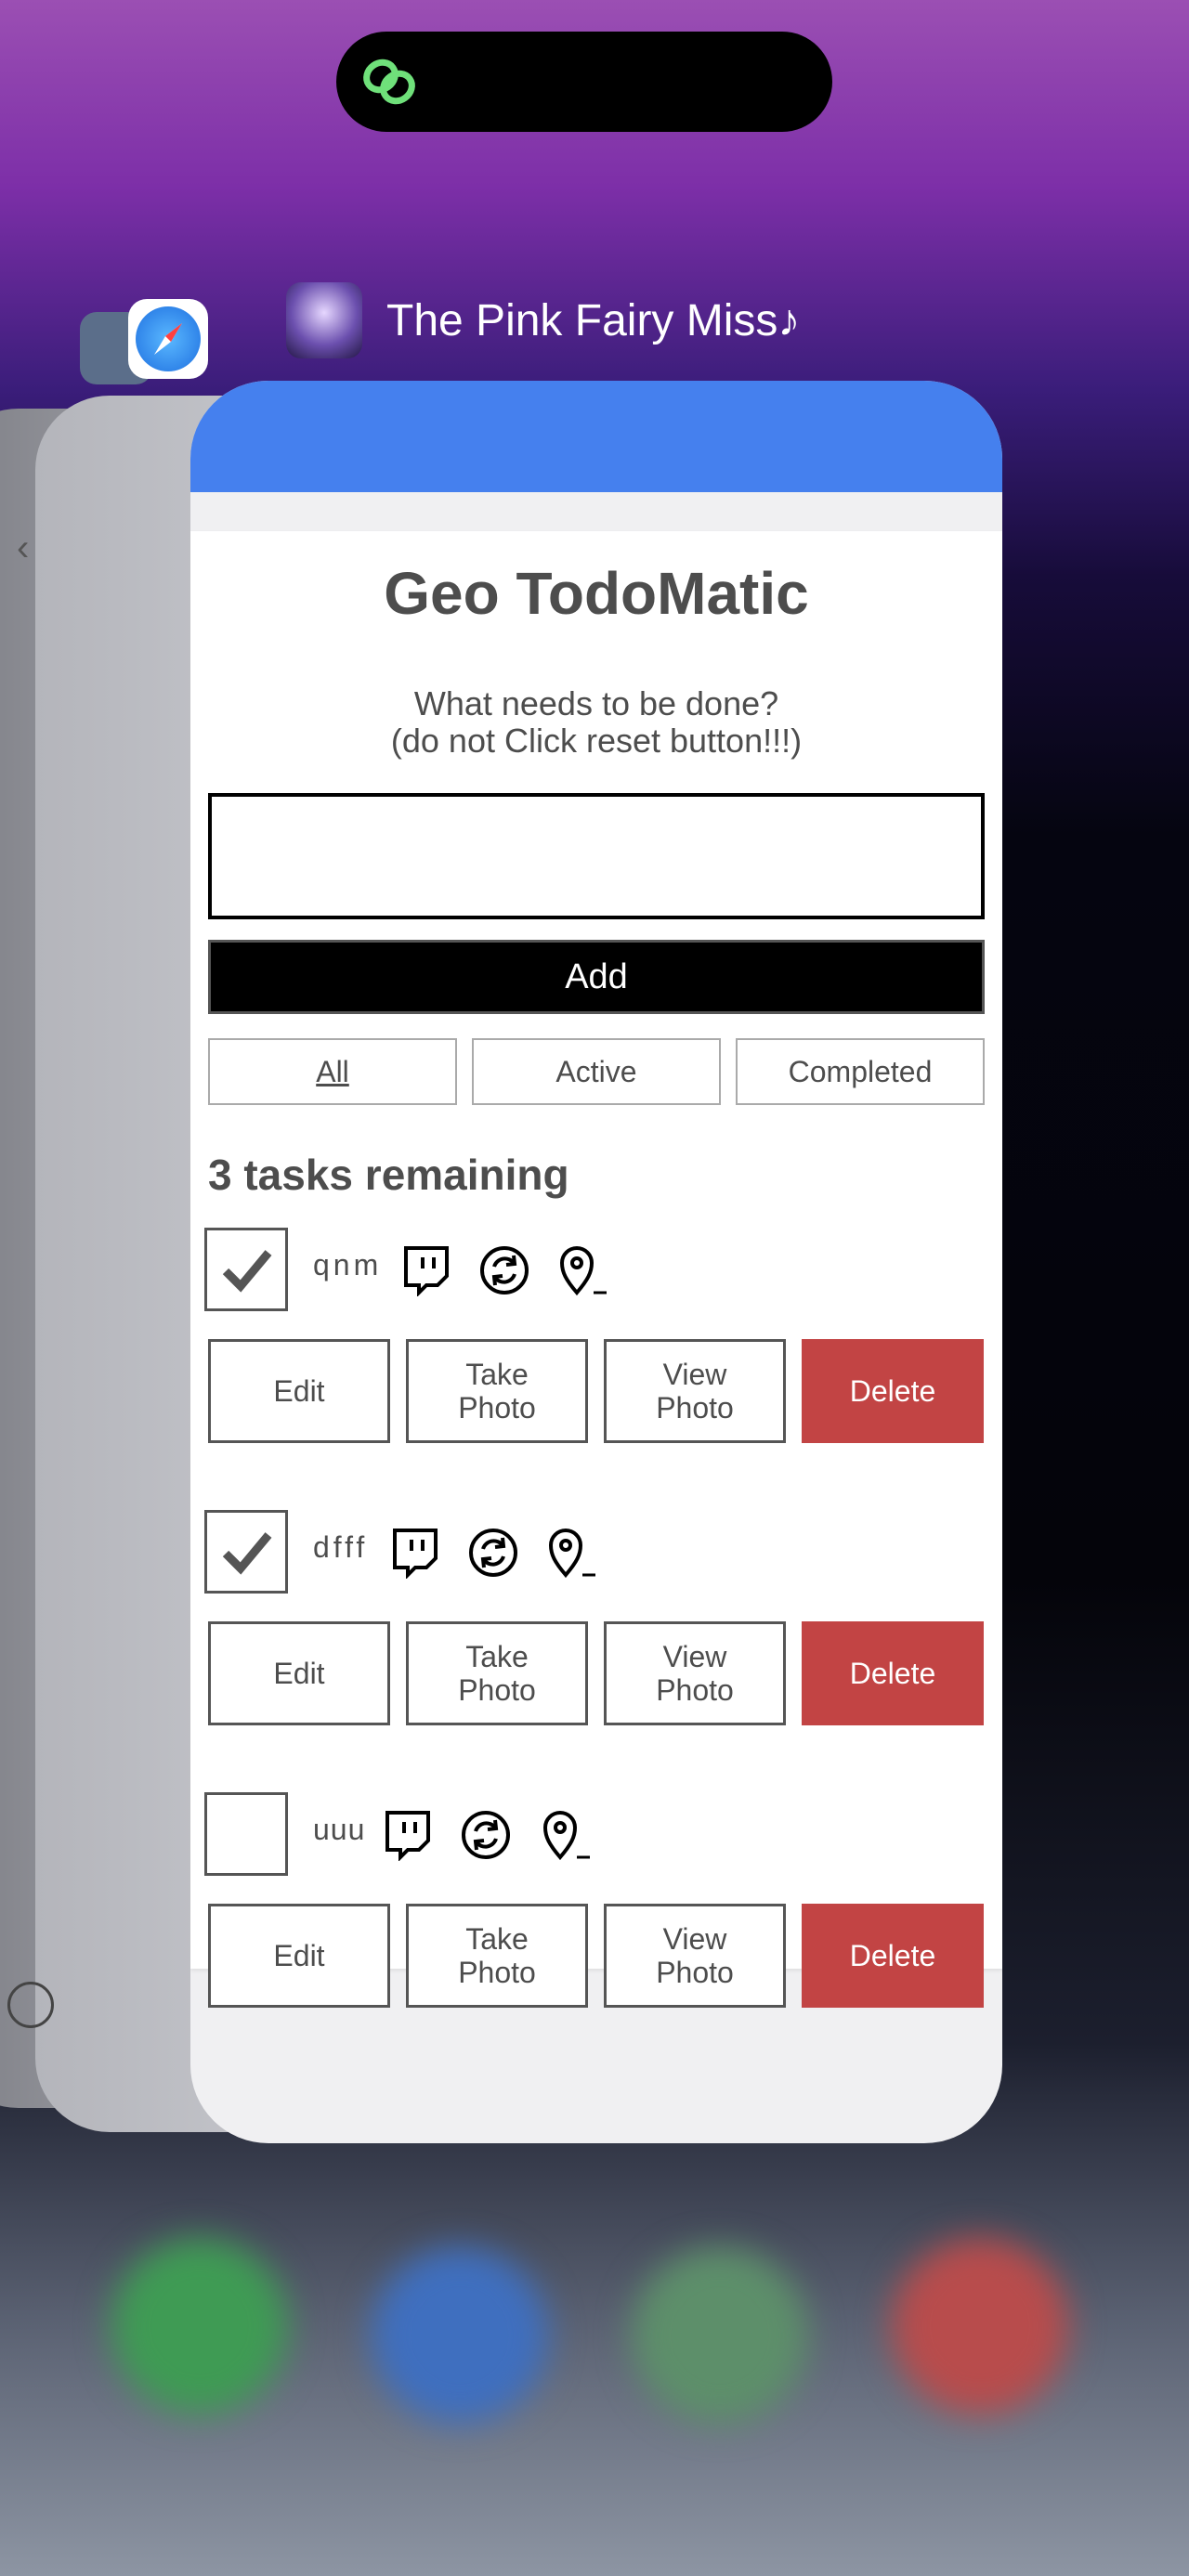 The image size is (1189, 2576). What do you see at coordinates (339, 1830) in the screenshot?
I see `todo-label: uuu` at bounding box center [339, 1830].